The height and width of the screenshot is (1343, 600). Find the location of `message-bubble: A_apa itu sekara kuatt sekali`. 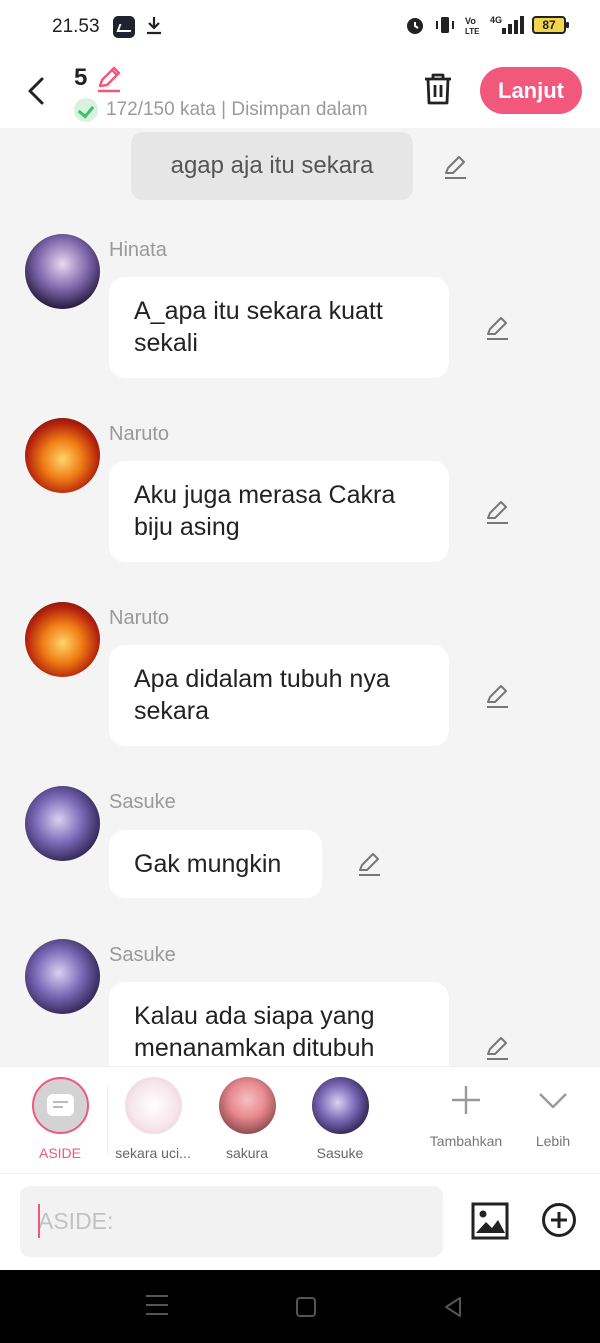

message-bubble: A_apa itu sekara kuatt sekali is located at coordinates (279, 327).